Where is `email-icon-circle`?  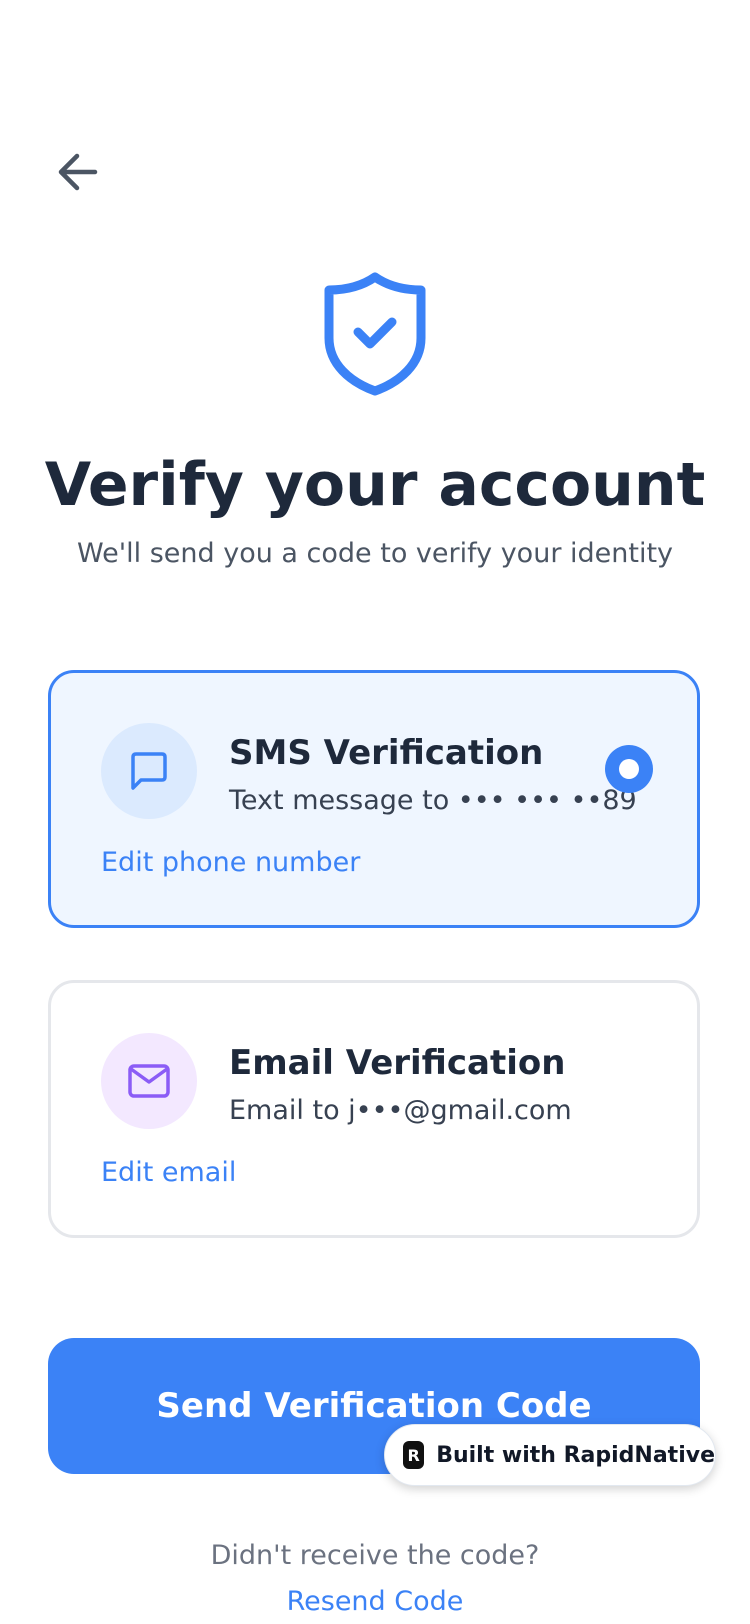
email-icon-circle is located at coordinates (149, 1081).